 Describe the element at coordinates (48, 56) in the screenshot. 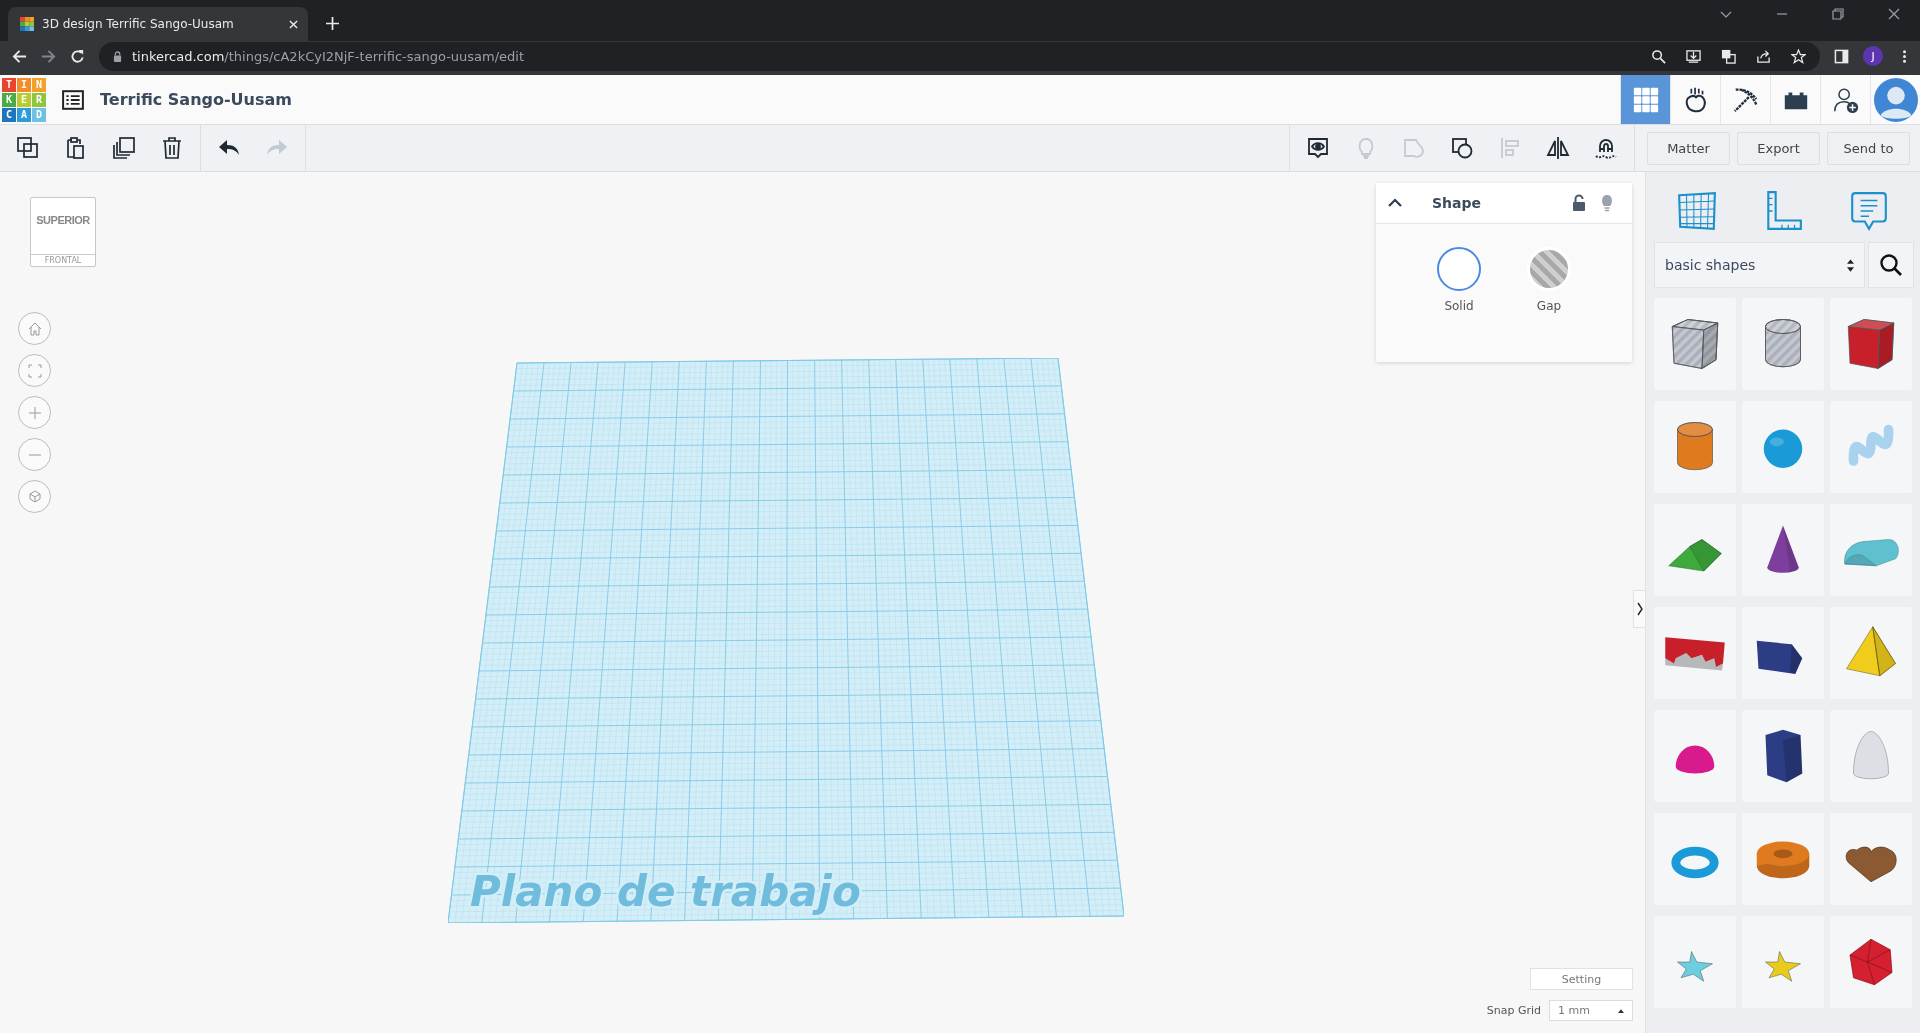

I see `forward-icon` at that location.